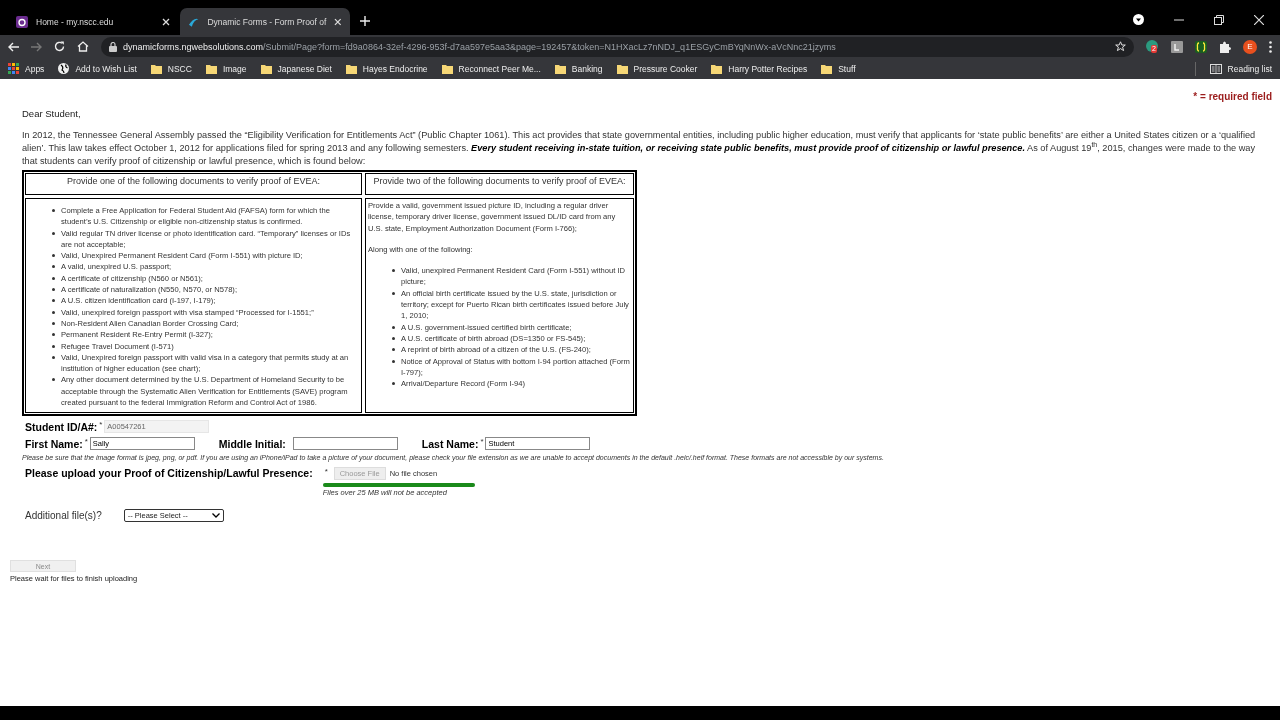 The width and height of the screenshot is (1280, 720). What do you see at coordinates (838, 68) in the screenshot?
I see `bookmark: Stuff` at bounding box center [838, 68].